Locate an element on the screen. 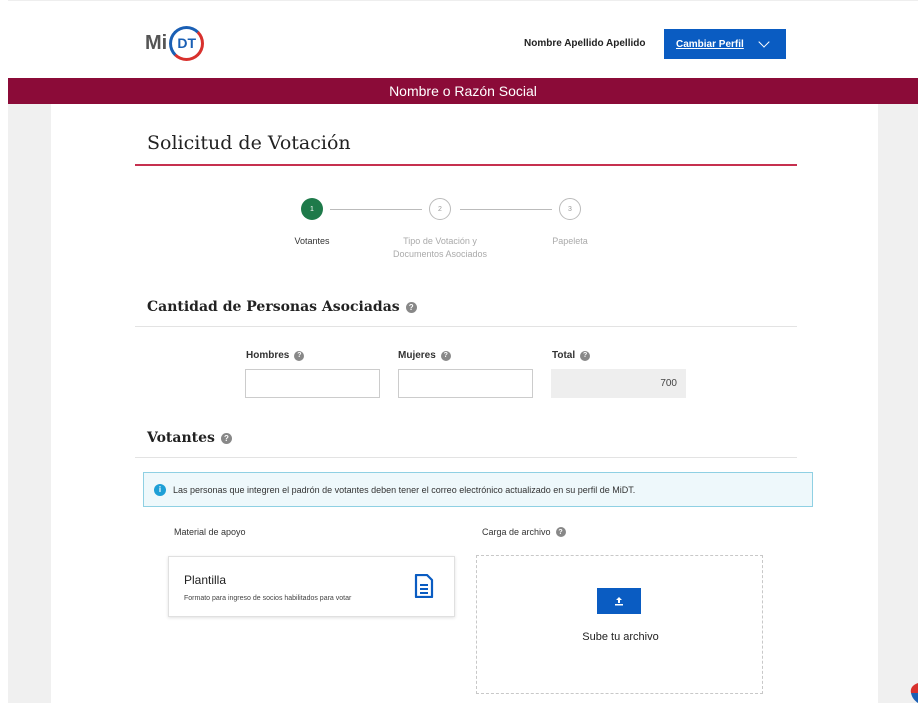 Image resolution: width=918 pixels, height=703 pixels. document-icon is located at coordinates (424, 586).